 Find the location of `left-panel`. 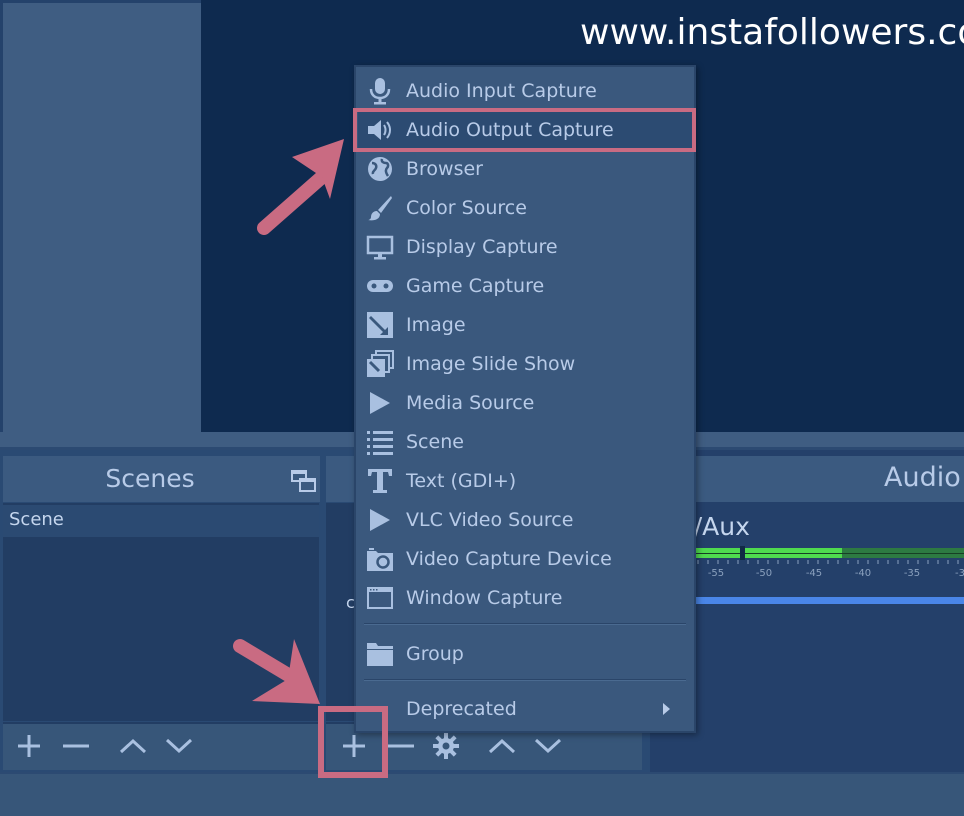

left-panel is located at coordinates (100, 216).